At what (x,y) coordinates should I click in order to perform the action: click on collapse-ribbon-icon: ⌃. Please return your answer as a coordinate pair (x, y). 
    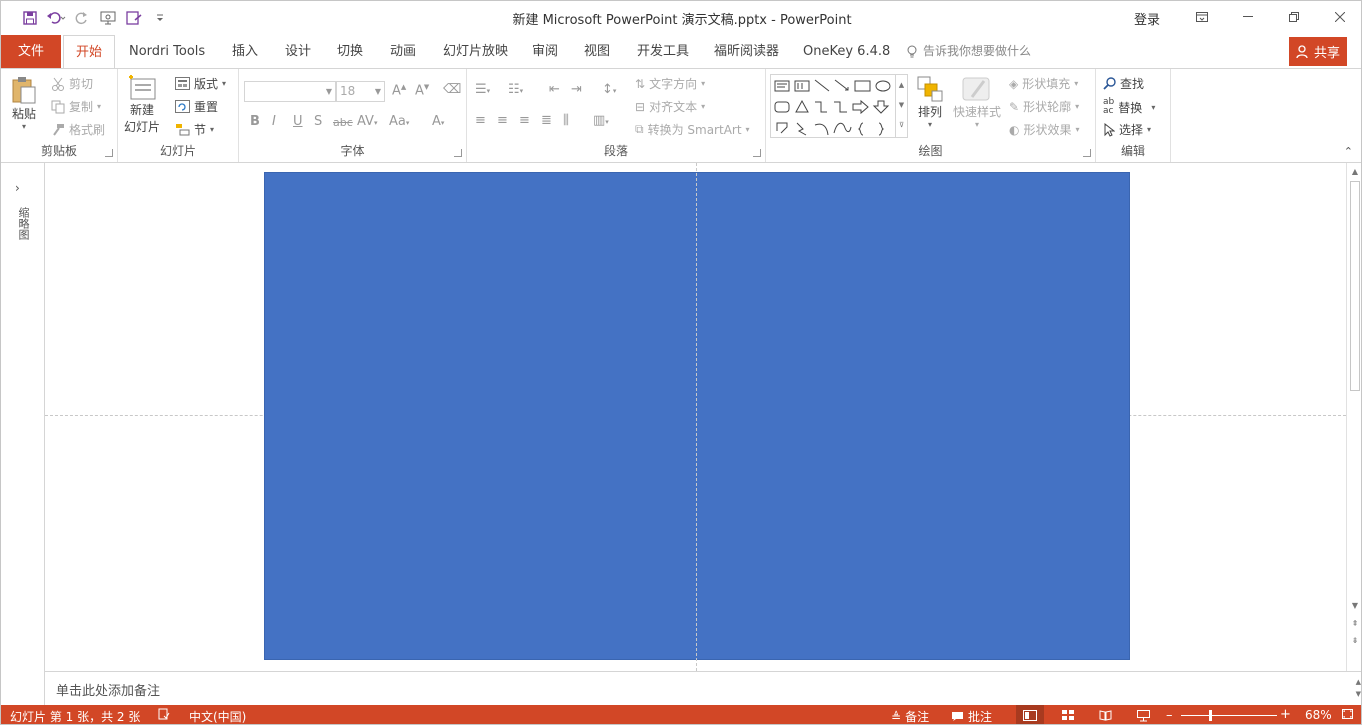
    Looking at the image, I should click on (1348, 151).